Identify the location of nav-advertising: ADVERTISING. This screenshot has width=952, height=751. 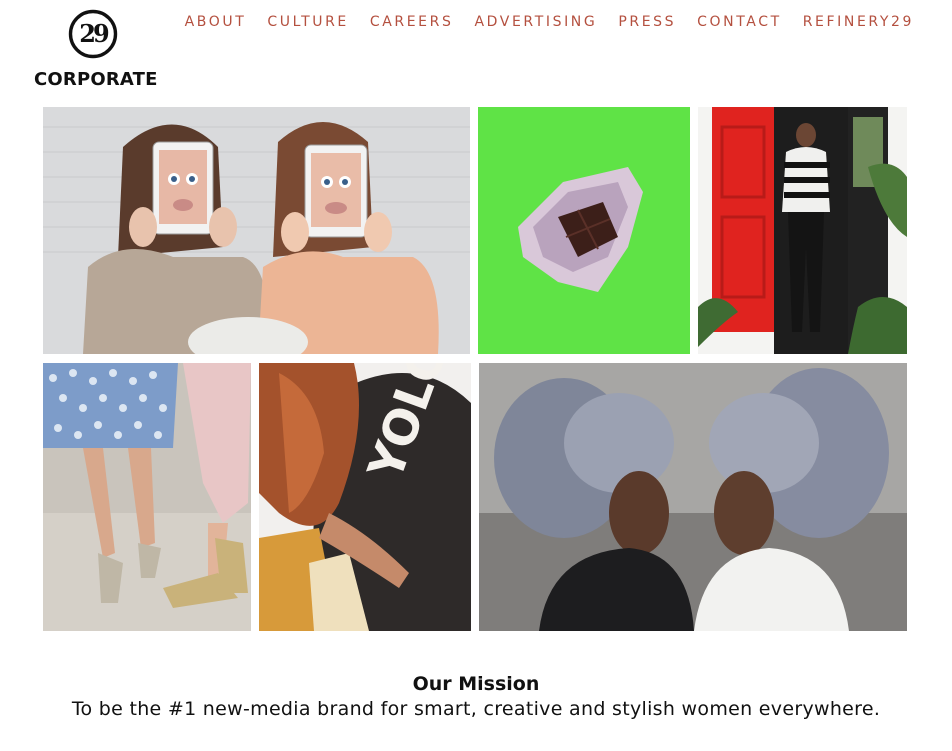
(535, 22).